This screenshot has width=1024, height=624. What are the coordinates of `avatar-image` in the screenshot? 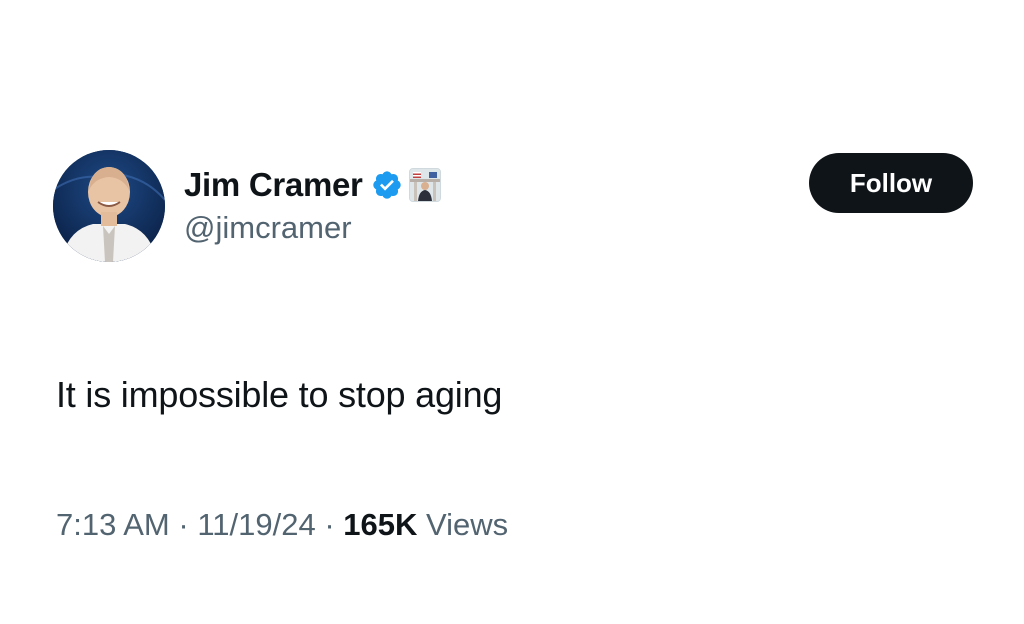 It's located at (109, 206).